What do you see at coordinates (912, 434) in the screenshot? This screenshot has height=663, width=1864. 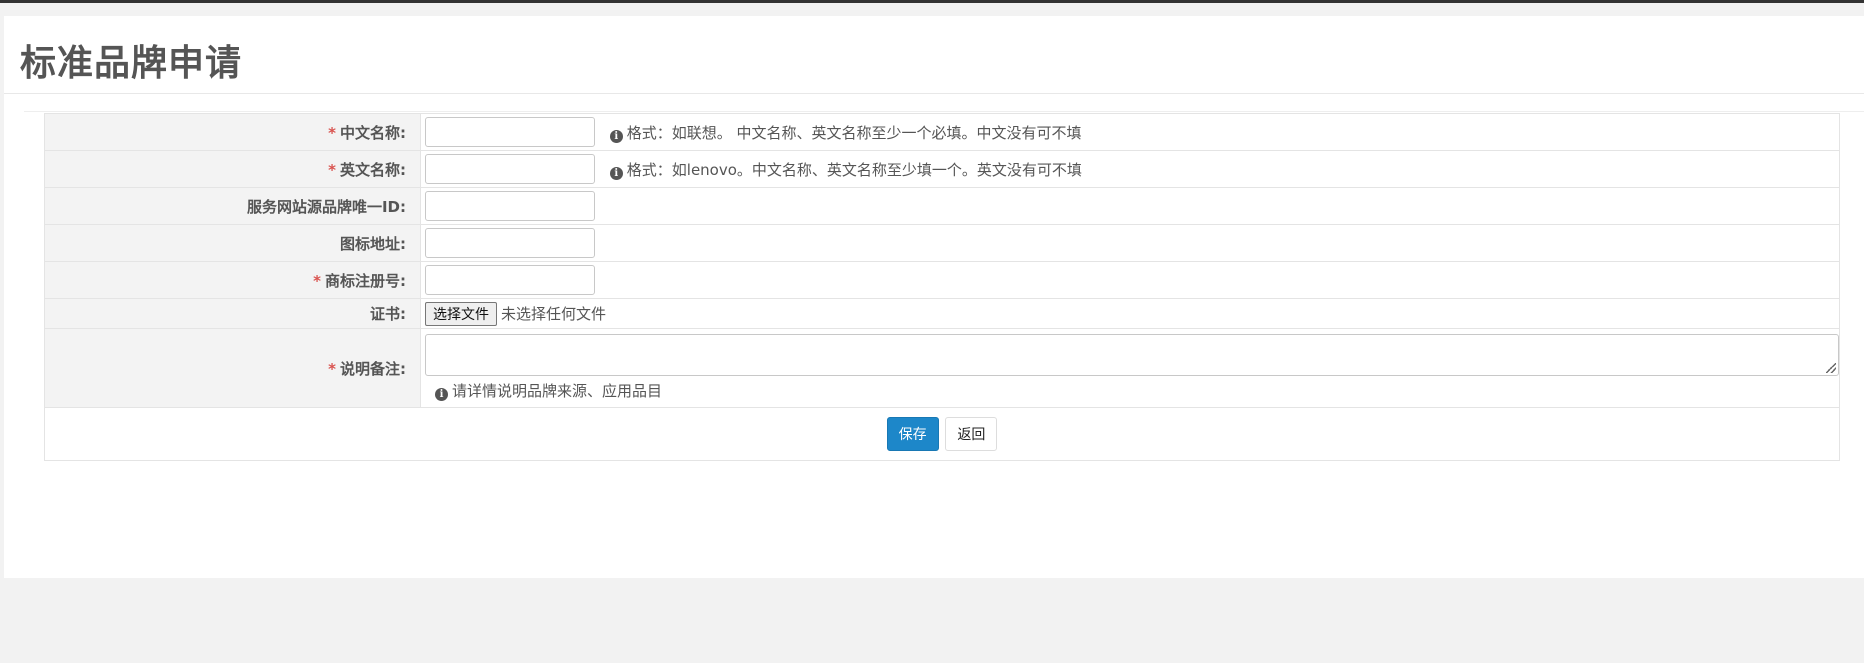 I see `save-button: 保存` at bounding box center [912, 434].